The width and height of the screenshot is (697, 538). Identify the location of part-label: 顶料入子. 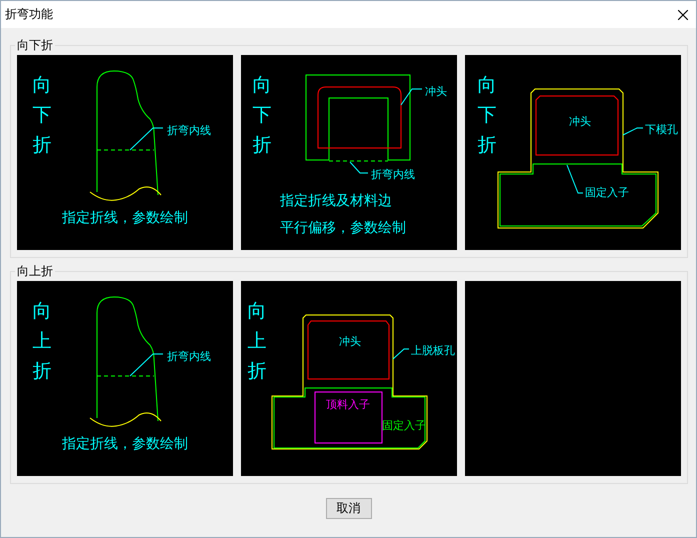
(348, 404).